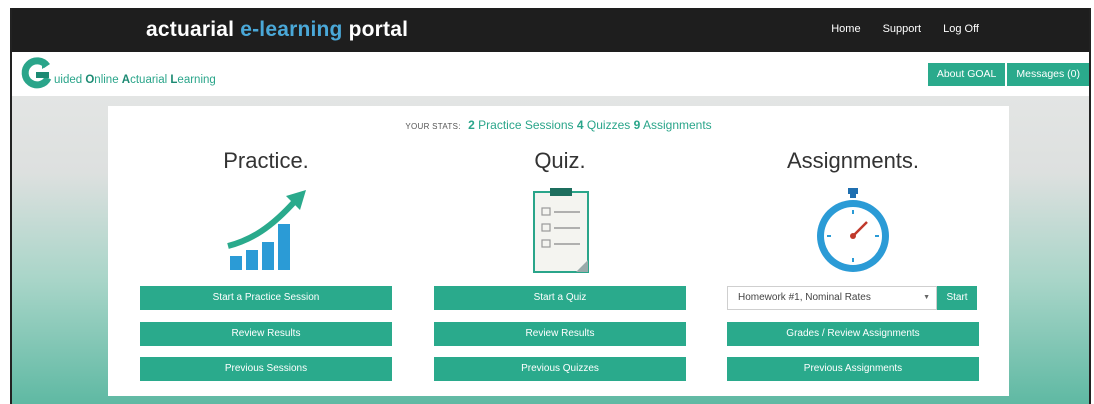  Describe the element at coordinates (150, 80) in the screenshot. I see `tagline-part: ctuarial` at that location.